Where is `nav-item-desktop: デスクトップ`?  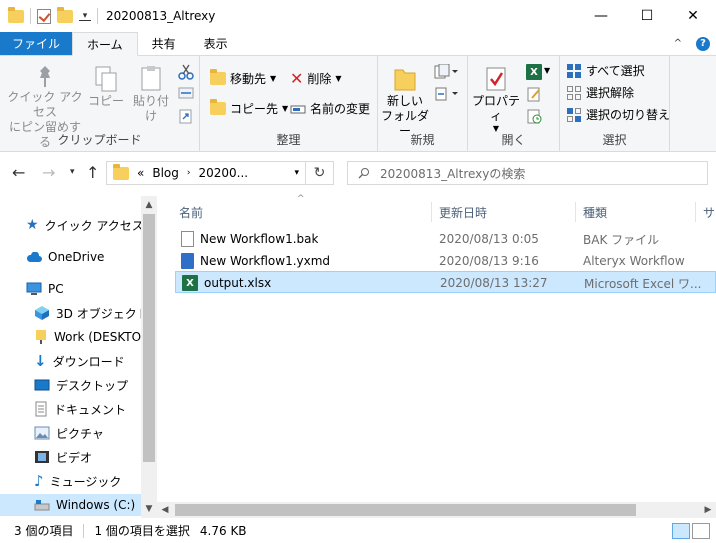
nav-item-desktop: デスクトップ is located at coordinates (81, 385).